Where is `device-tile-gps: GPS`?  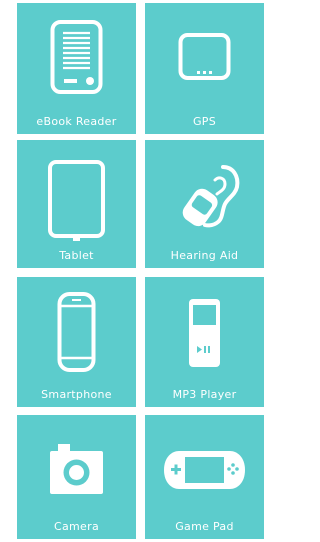 device-tile-gps: GPS is located at coordinates (204, 68).